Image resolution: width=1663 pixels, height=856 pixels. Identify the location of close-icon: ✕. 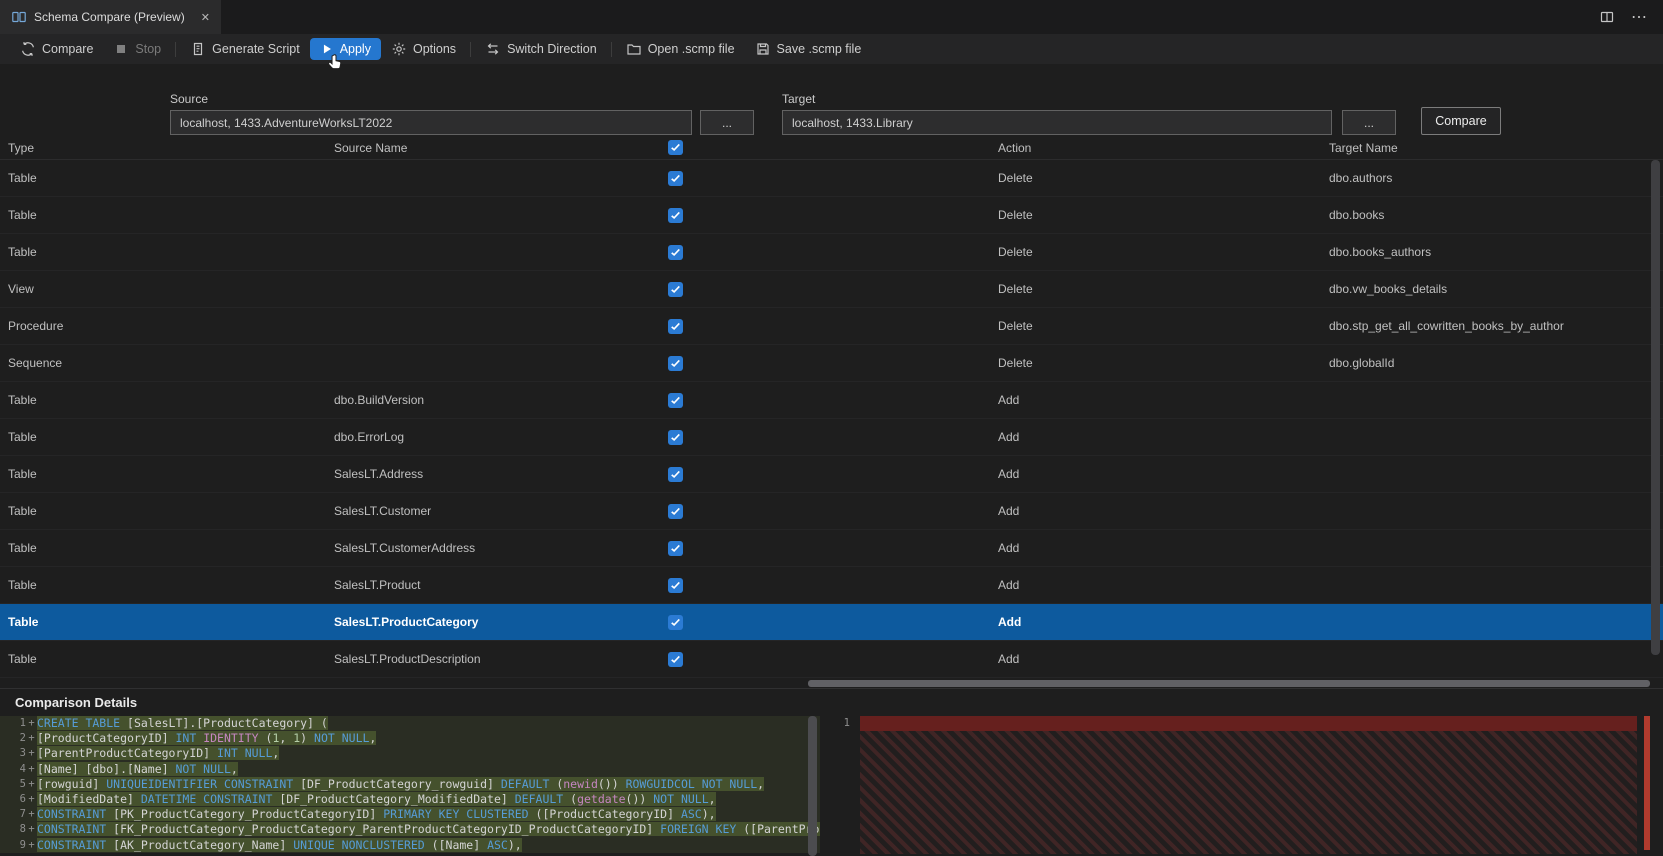
(205, 17).